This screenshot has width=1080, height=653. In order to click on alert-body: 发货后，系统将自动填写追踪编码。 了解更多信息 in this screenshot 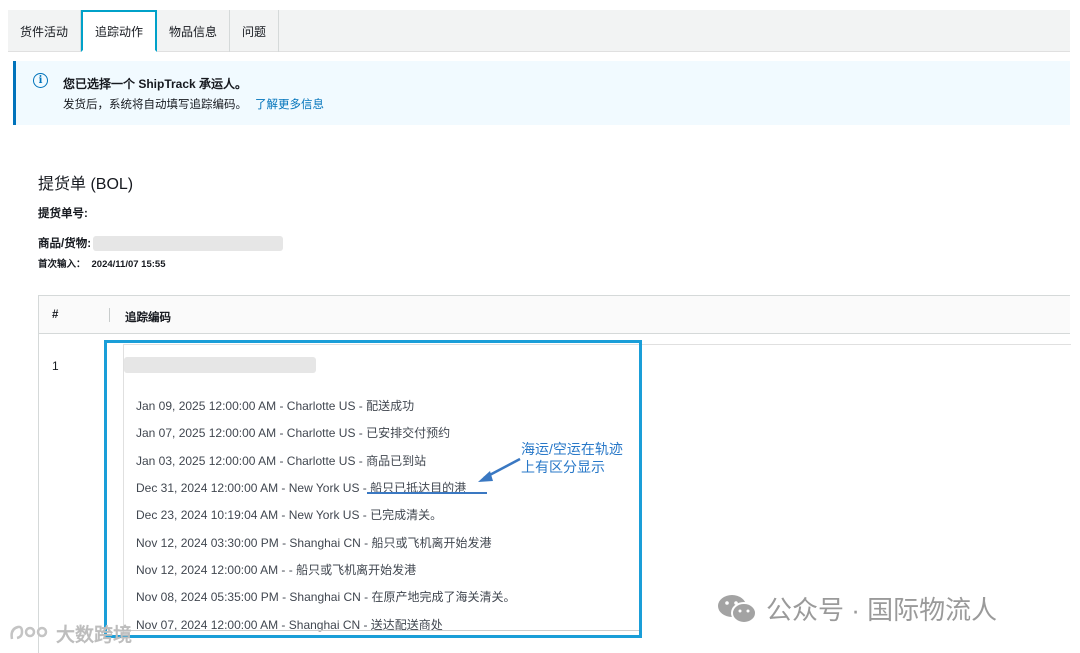, I will do `click(193, 104)`.